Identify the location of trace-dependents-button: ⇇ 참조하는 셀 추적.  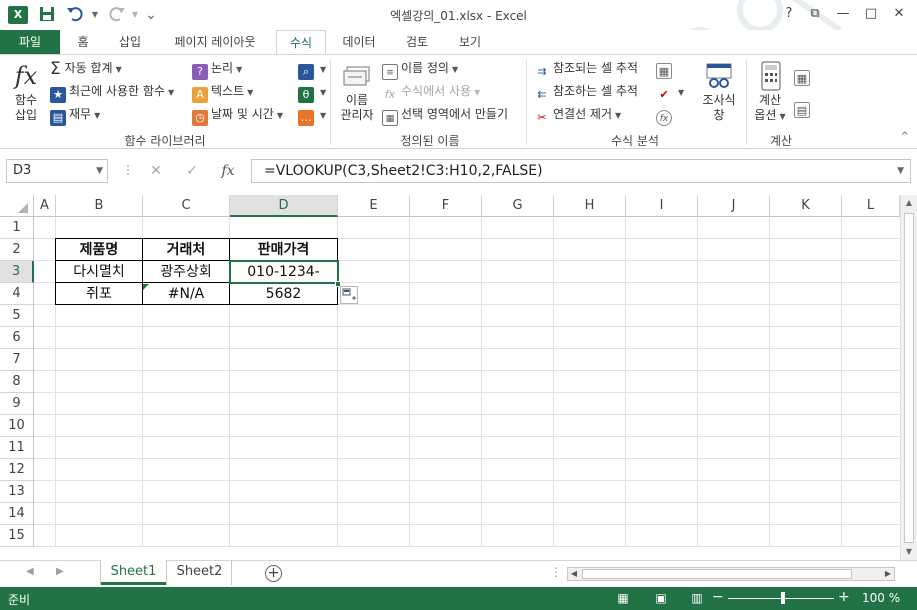
(586, 91).